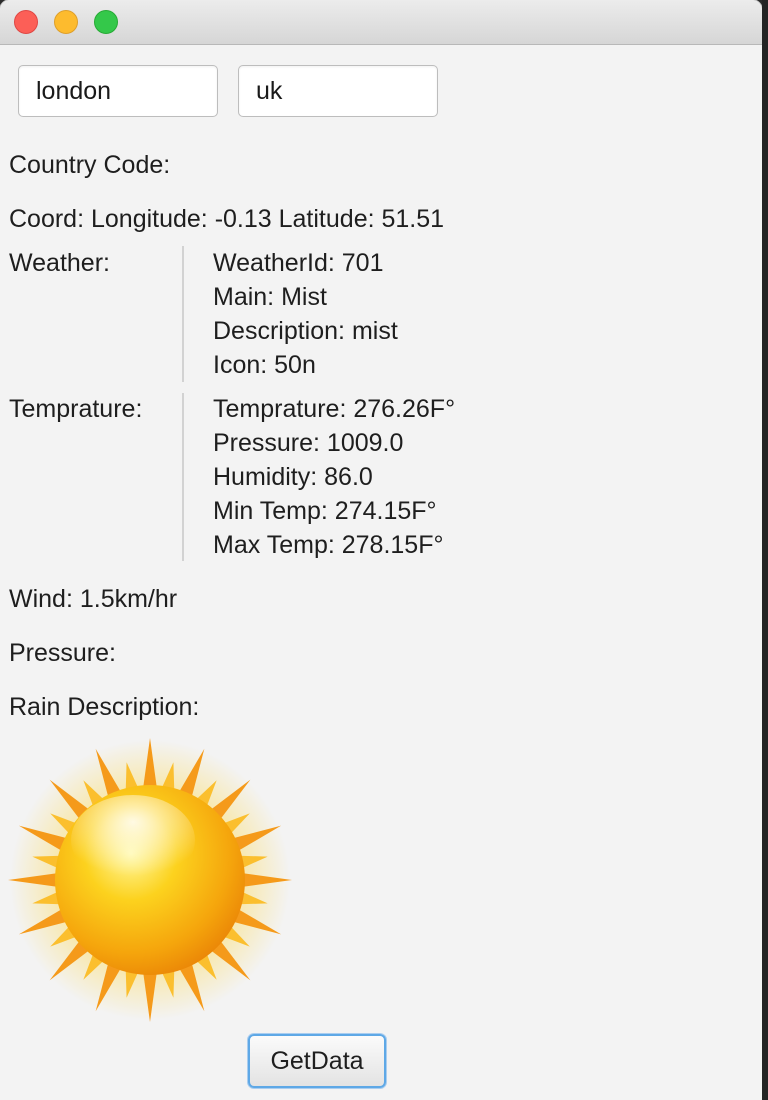 Image resolution: width=768 pixels, height=1100 pixels. Describe the element at coordinates (183, 477) in the screenshot. I see `temprature-separator` at that location.